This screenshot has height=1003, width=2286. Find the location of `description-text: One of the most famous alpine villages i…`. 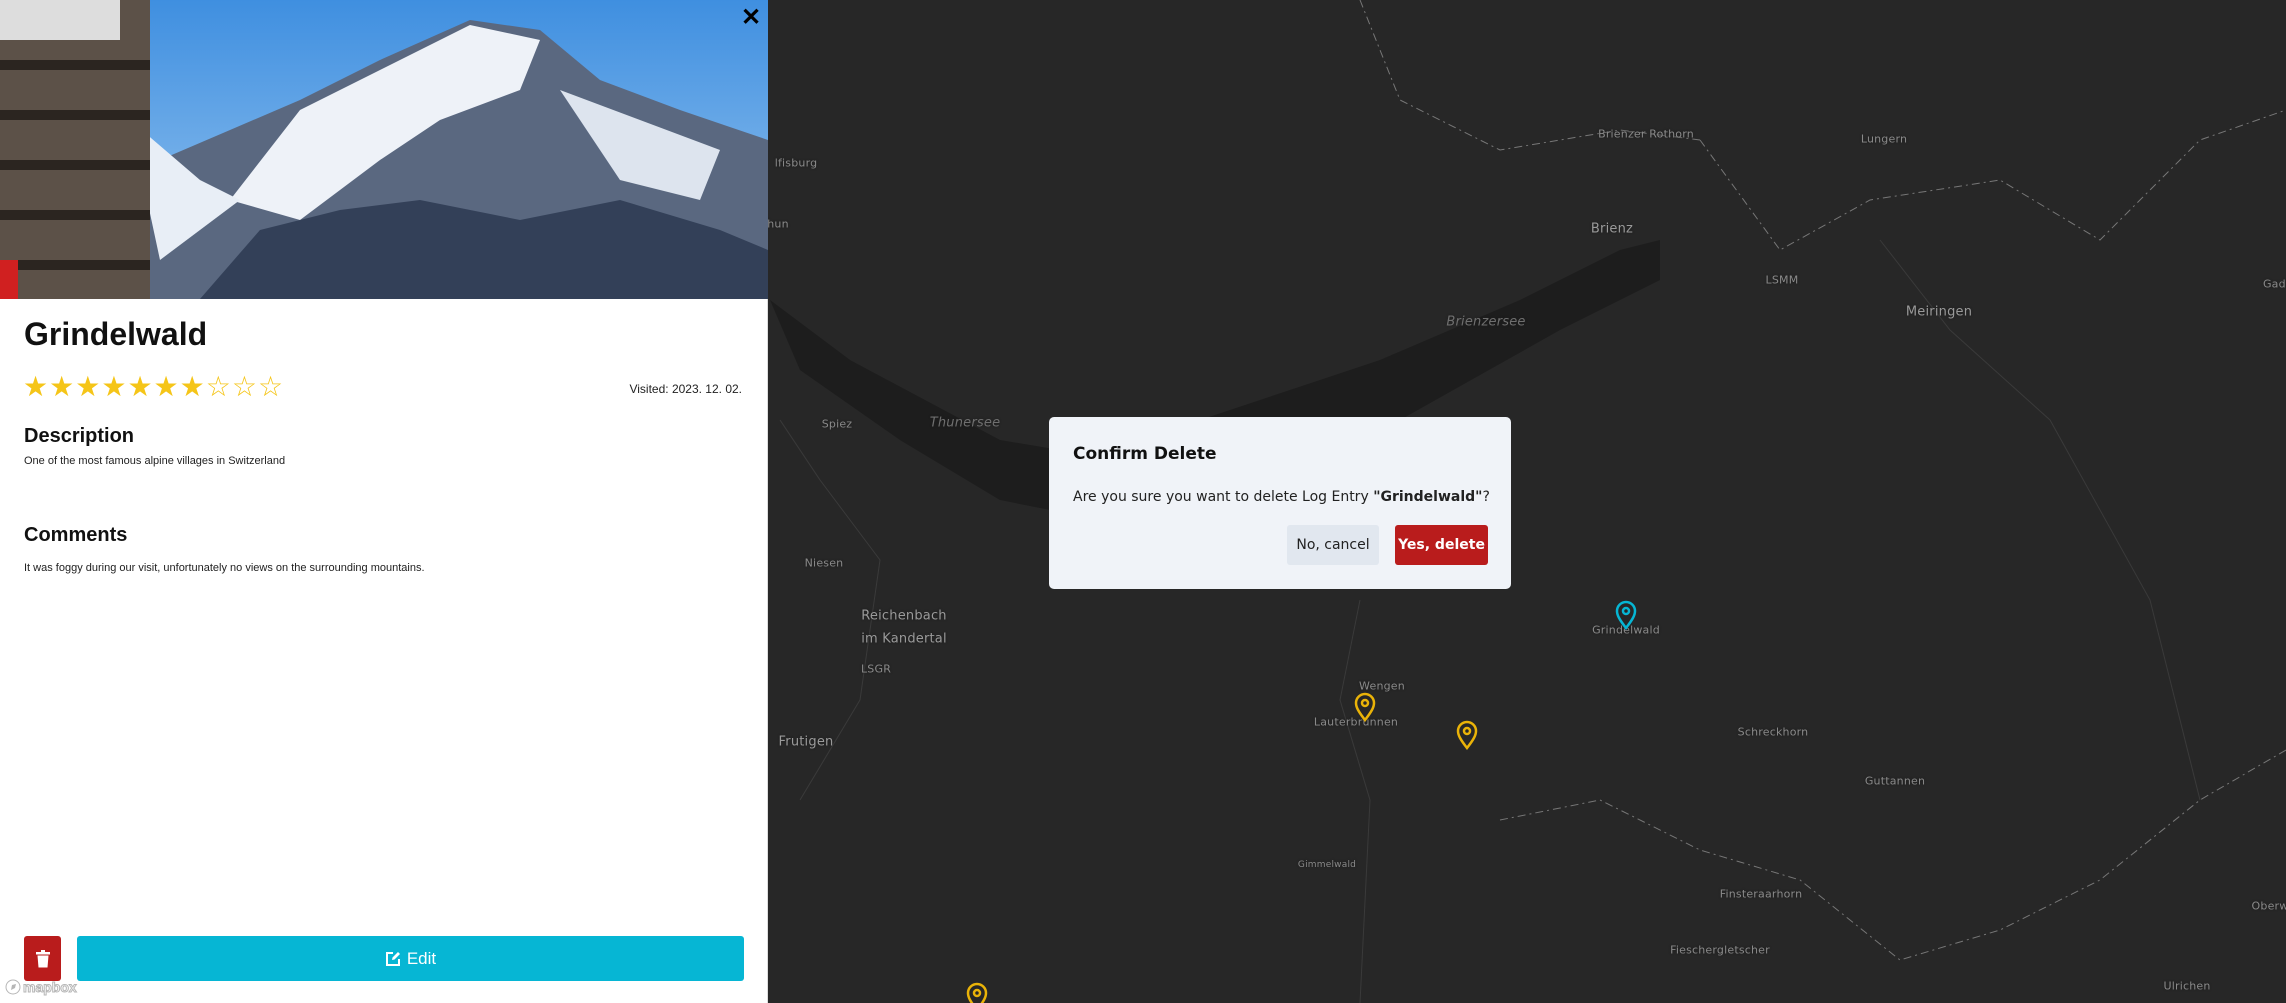

description-text: One of the most famous alpine villages i… is located at coordinates (155, 461).